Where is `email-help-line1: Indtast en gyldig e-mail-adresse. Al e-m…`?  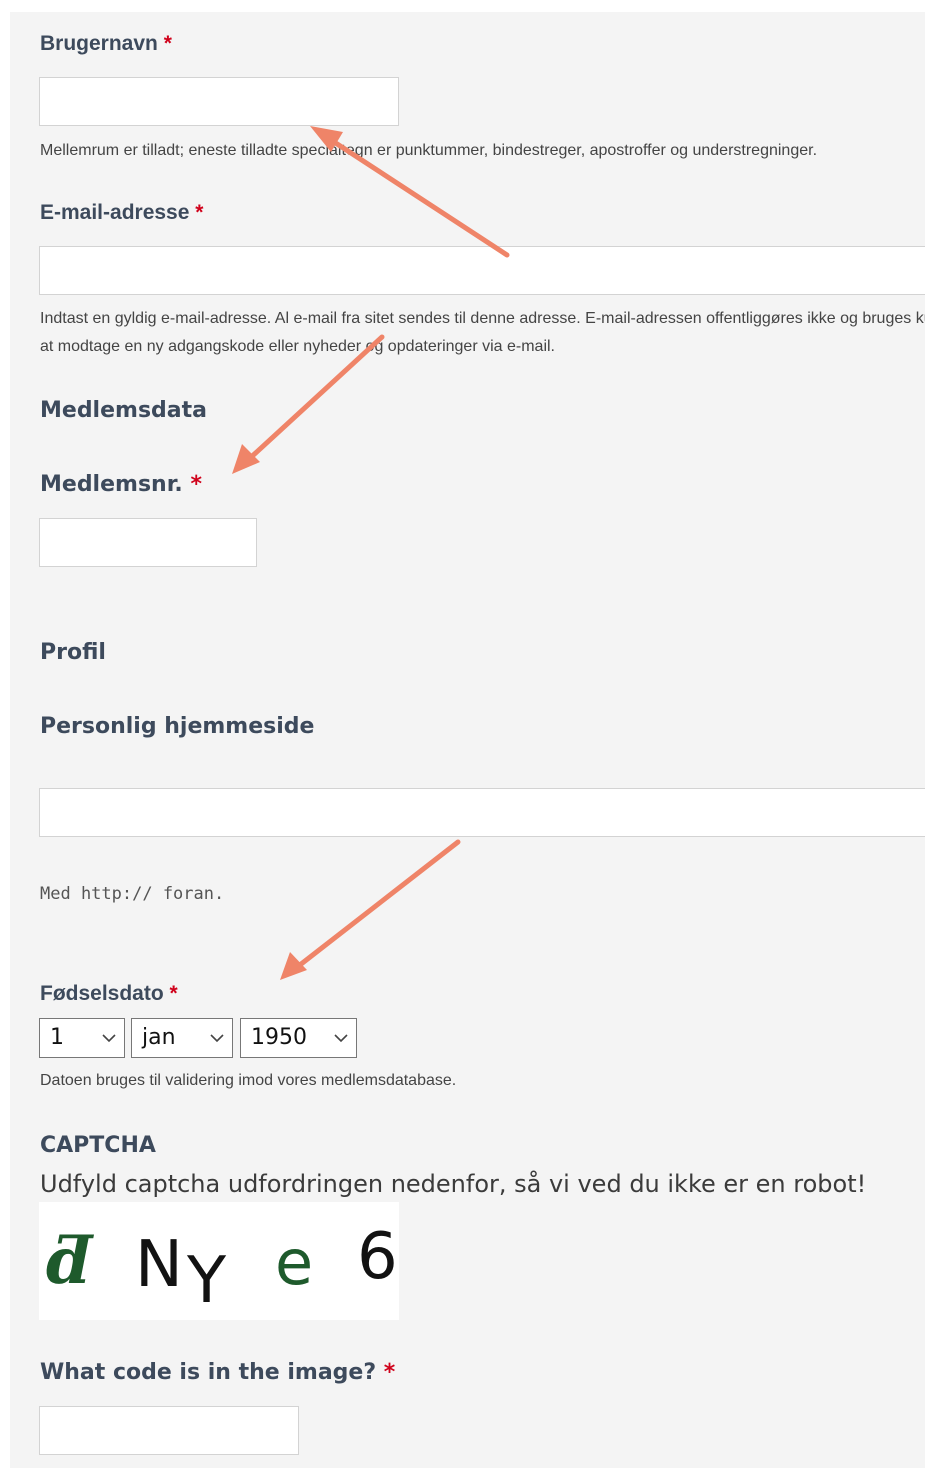 email-help-line1: Indtast en gyldig e-mail-adresse. Al e-m… is located at coordinates (482, 318).